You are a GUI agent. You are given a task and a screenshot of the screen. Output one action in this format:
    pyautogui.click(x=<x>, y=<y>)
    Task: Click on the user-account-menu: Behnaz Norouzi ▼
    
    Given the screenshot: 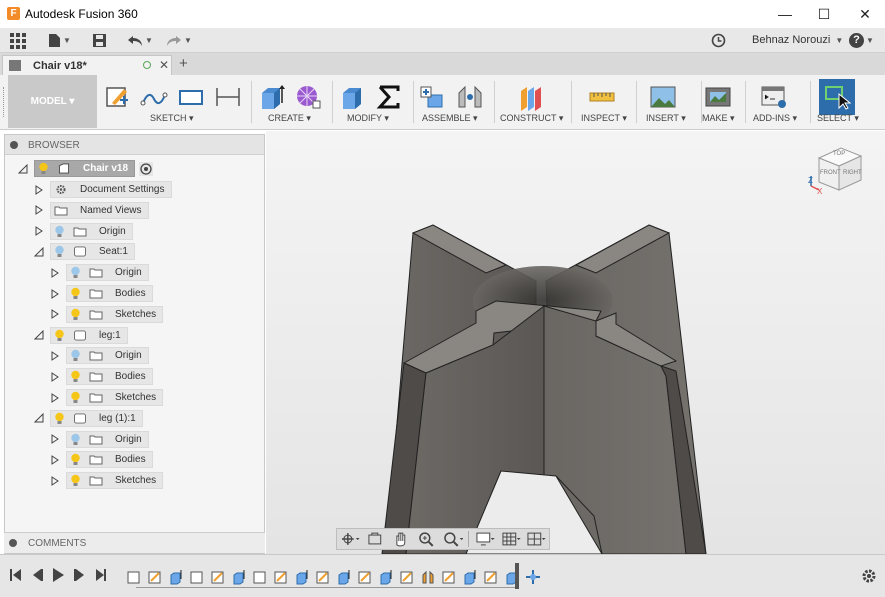 What is the action you would take?
    pyautogui.click(x=797, y=40)
    